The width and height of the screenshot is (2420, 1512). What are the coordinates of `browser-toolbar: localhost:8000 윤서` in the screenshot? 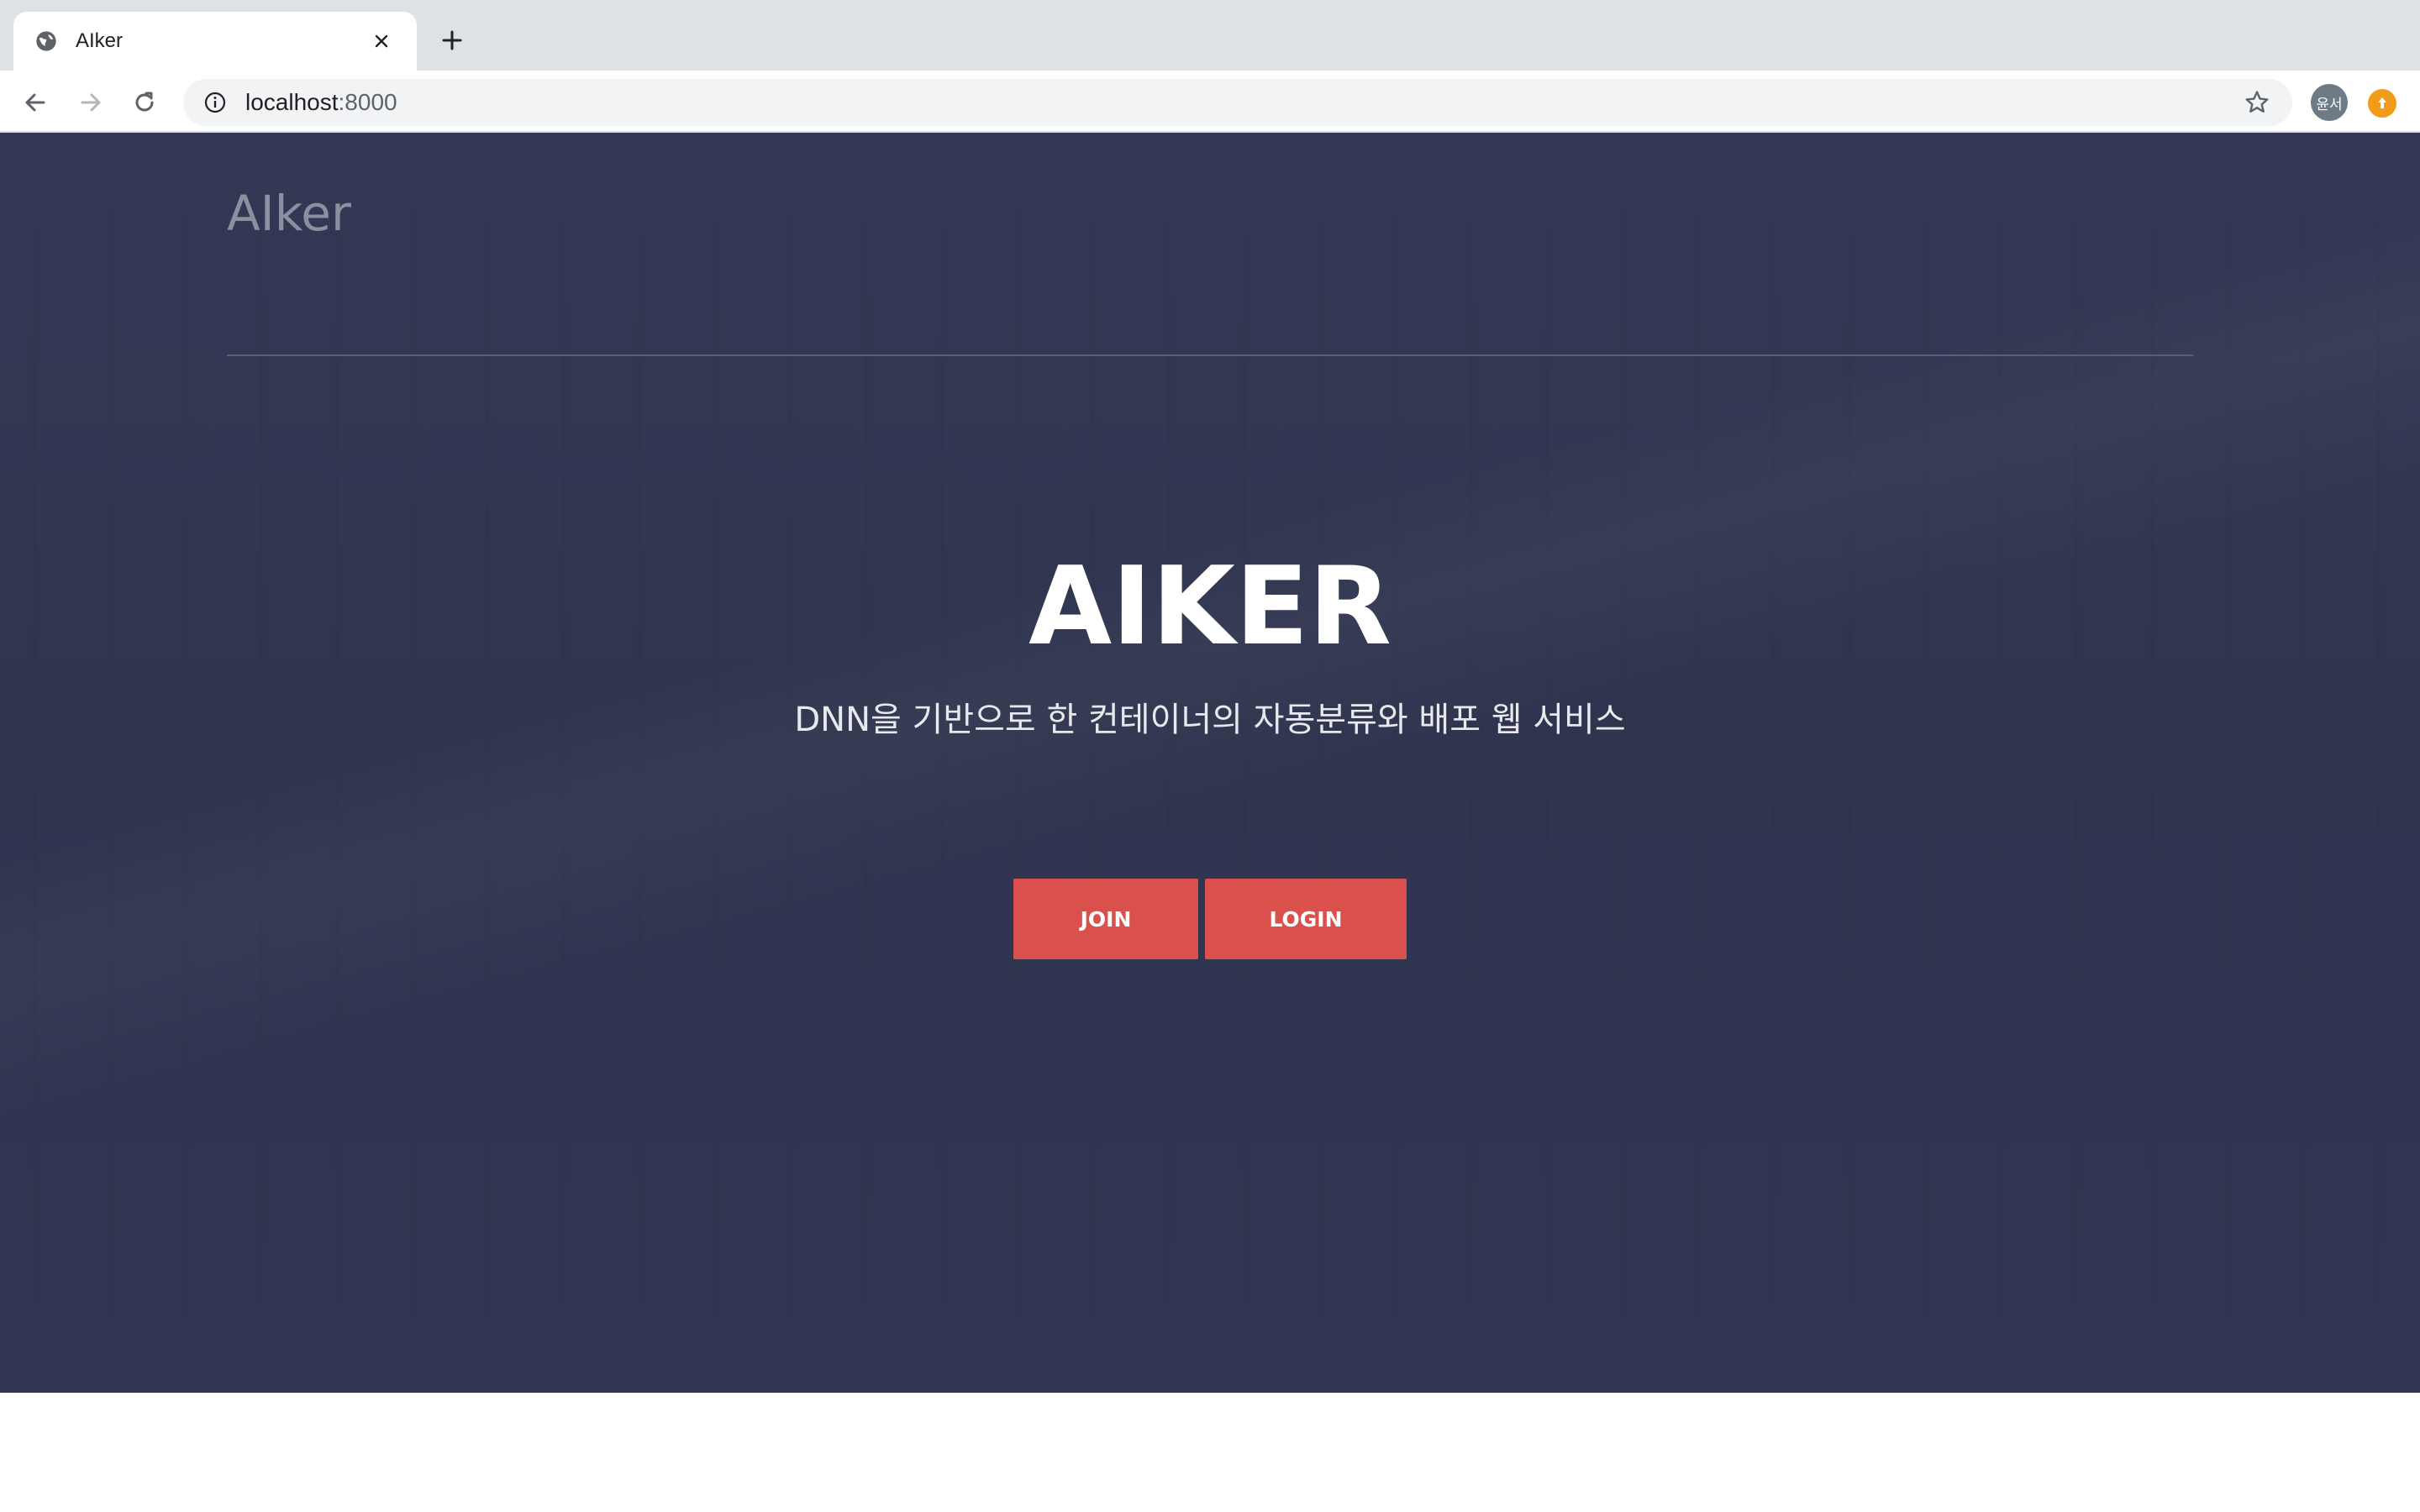 It's located at (1210, 102).